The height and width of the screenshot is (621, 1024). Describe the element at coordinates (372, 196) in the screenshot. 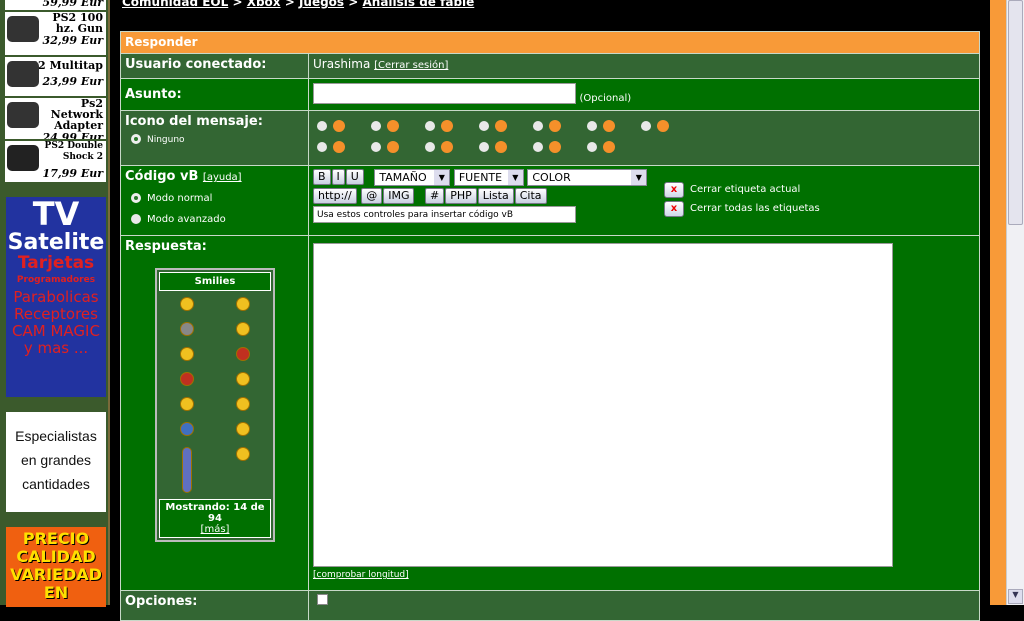

I see `email-button: @` at that location.